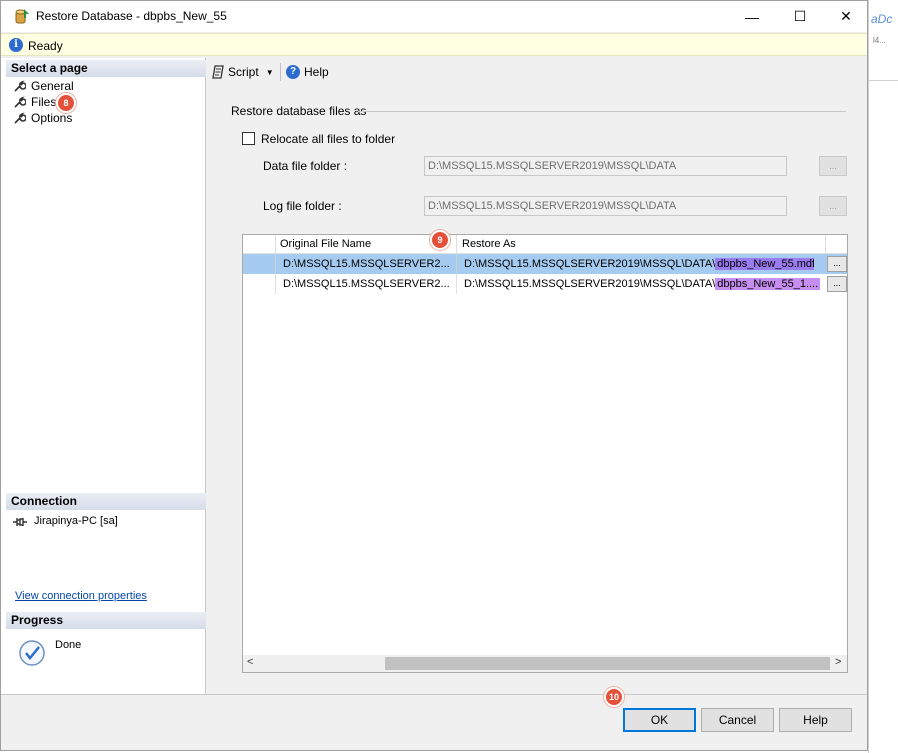  Describe the element at coordinates (22, 16) in the screenshot. I see `database-restore-icon` at that location.